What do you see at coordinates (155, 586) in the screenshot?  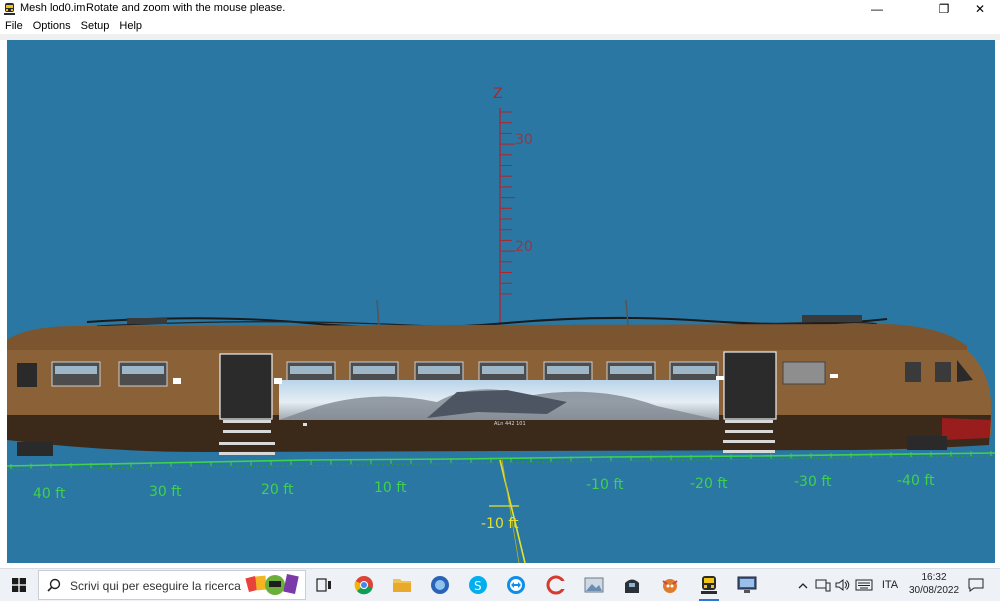 I see `search-placeholder: Scrivi qui per eseguire la ricerca` at bounding box center [155, 586].